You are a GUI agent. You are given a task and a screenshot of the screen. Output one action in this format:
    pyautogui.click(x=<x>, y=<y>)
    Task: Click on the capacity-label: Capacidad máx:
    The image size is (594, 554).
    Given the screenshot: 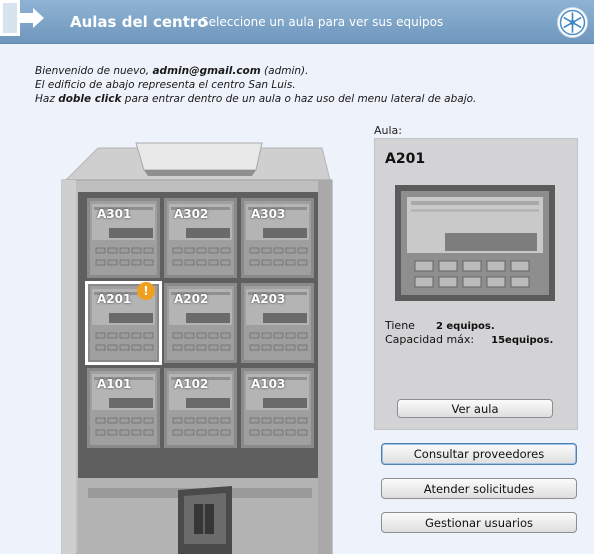 What is the action you would take?
    pyautogui.click(x=430, y=339)
    